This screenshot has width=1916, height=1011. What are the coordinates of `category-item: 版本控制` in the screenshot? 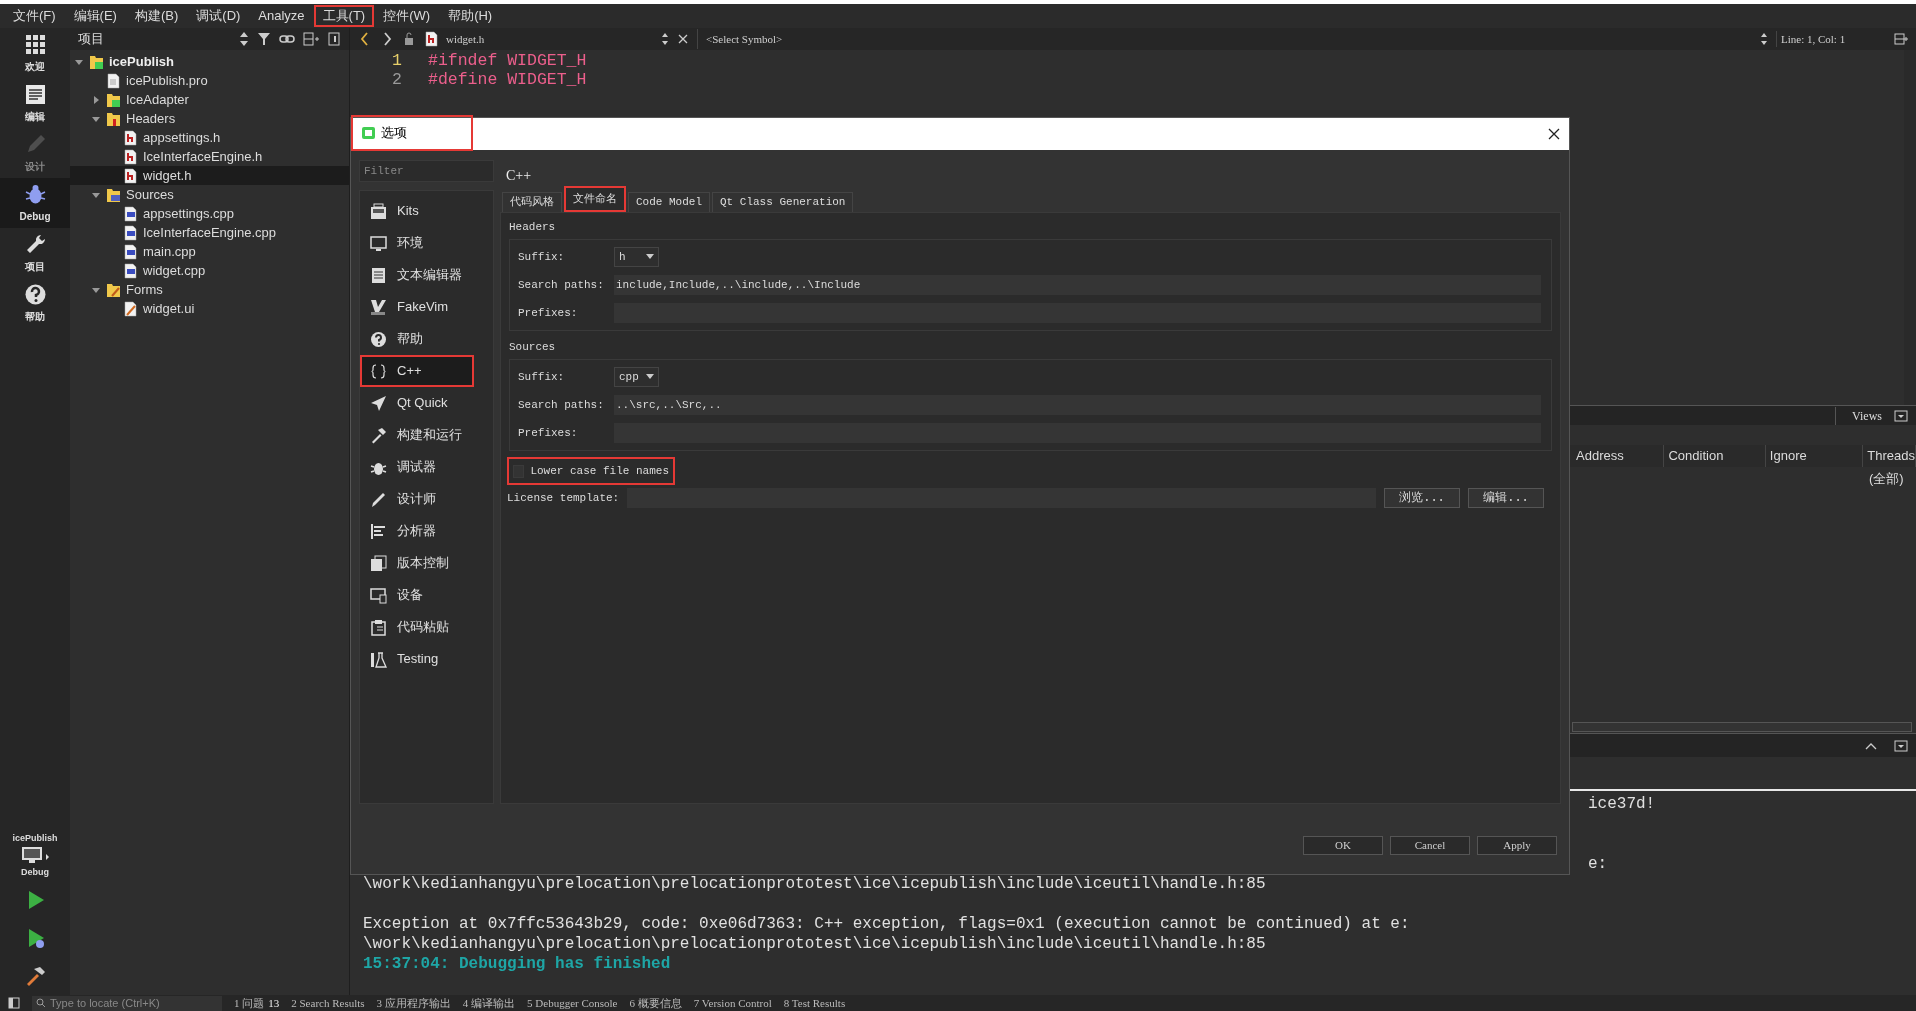 It's located at (426, 563).